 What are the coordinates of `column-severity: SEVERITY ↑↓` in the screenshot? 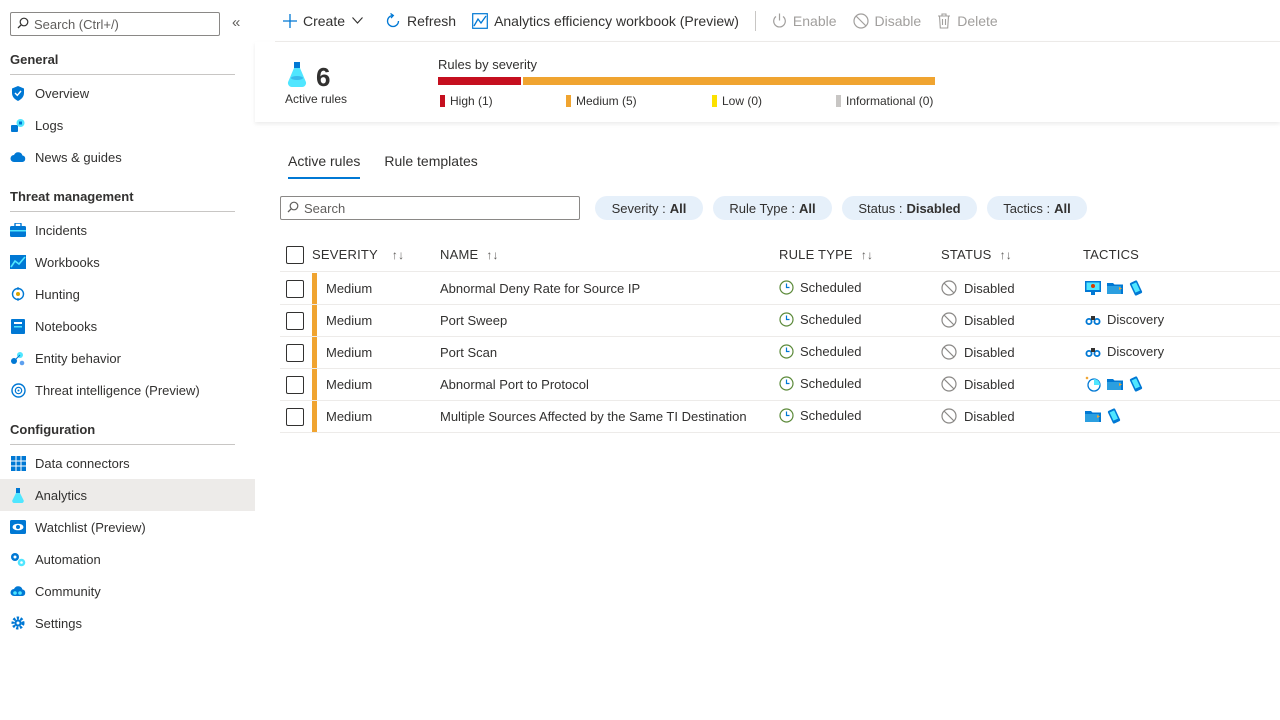 It's located at (358, 254).